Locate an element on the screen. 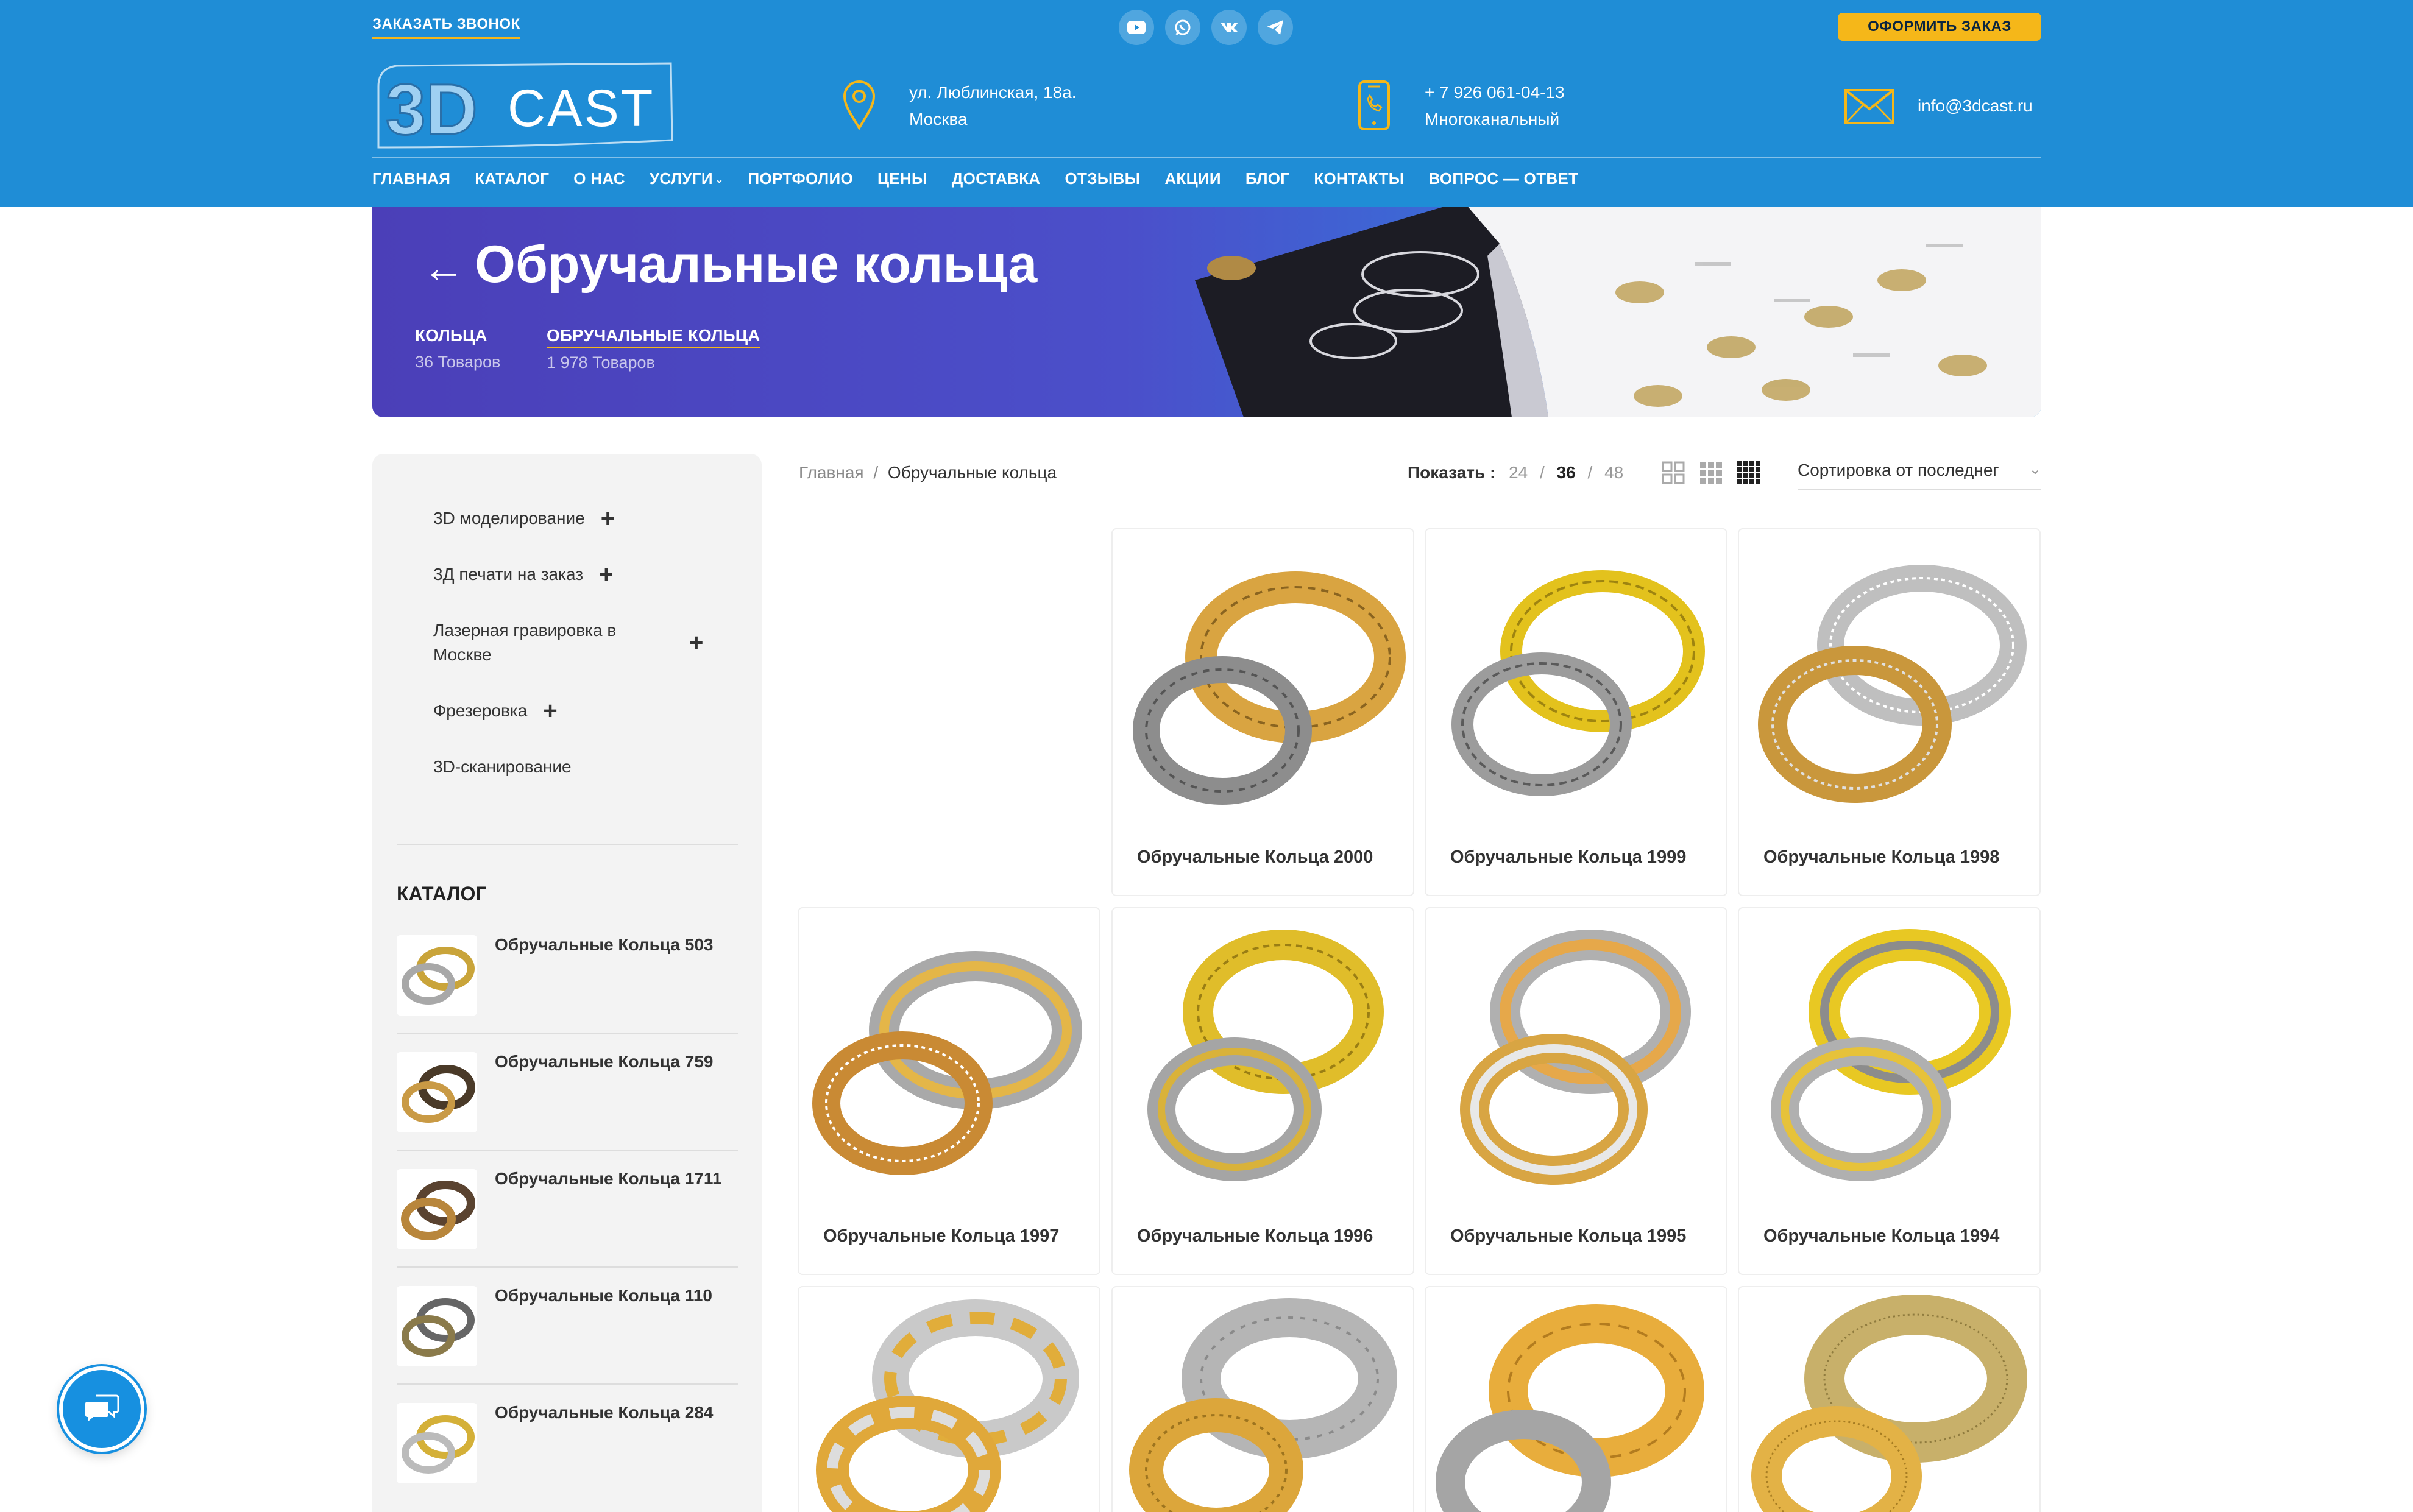 The height and width of the screenshot is (1512, 2413). grid-3-columns-icon is located at coordinates (1711, 472).